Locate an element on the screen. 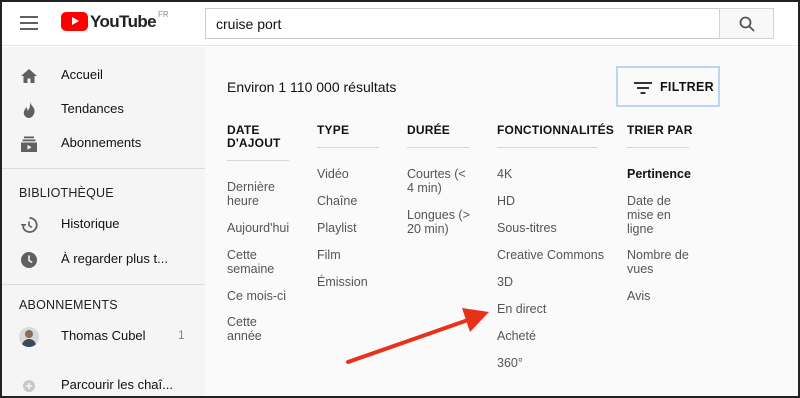 The height and width of the screenshot is (398, 800). sort-option-upload-date: Date de mise en ligne is located at coordinates (649, 215).